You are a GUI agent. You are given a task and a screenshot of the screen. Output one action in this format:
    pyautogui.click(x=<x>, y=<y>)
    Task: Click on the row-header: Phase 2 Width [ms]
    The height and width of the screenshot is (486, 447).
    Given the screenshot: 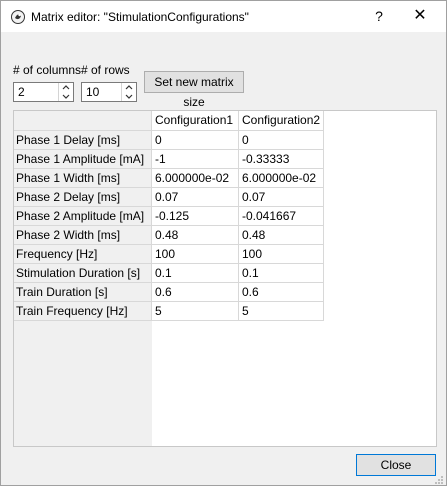 What is the action you would take?
    pyautogui.click(x=83, y=235)
    